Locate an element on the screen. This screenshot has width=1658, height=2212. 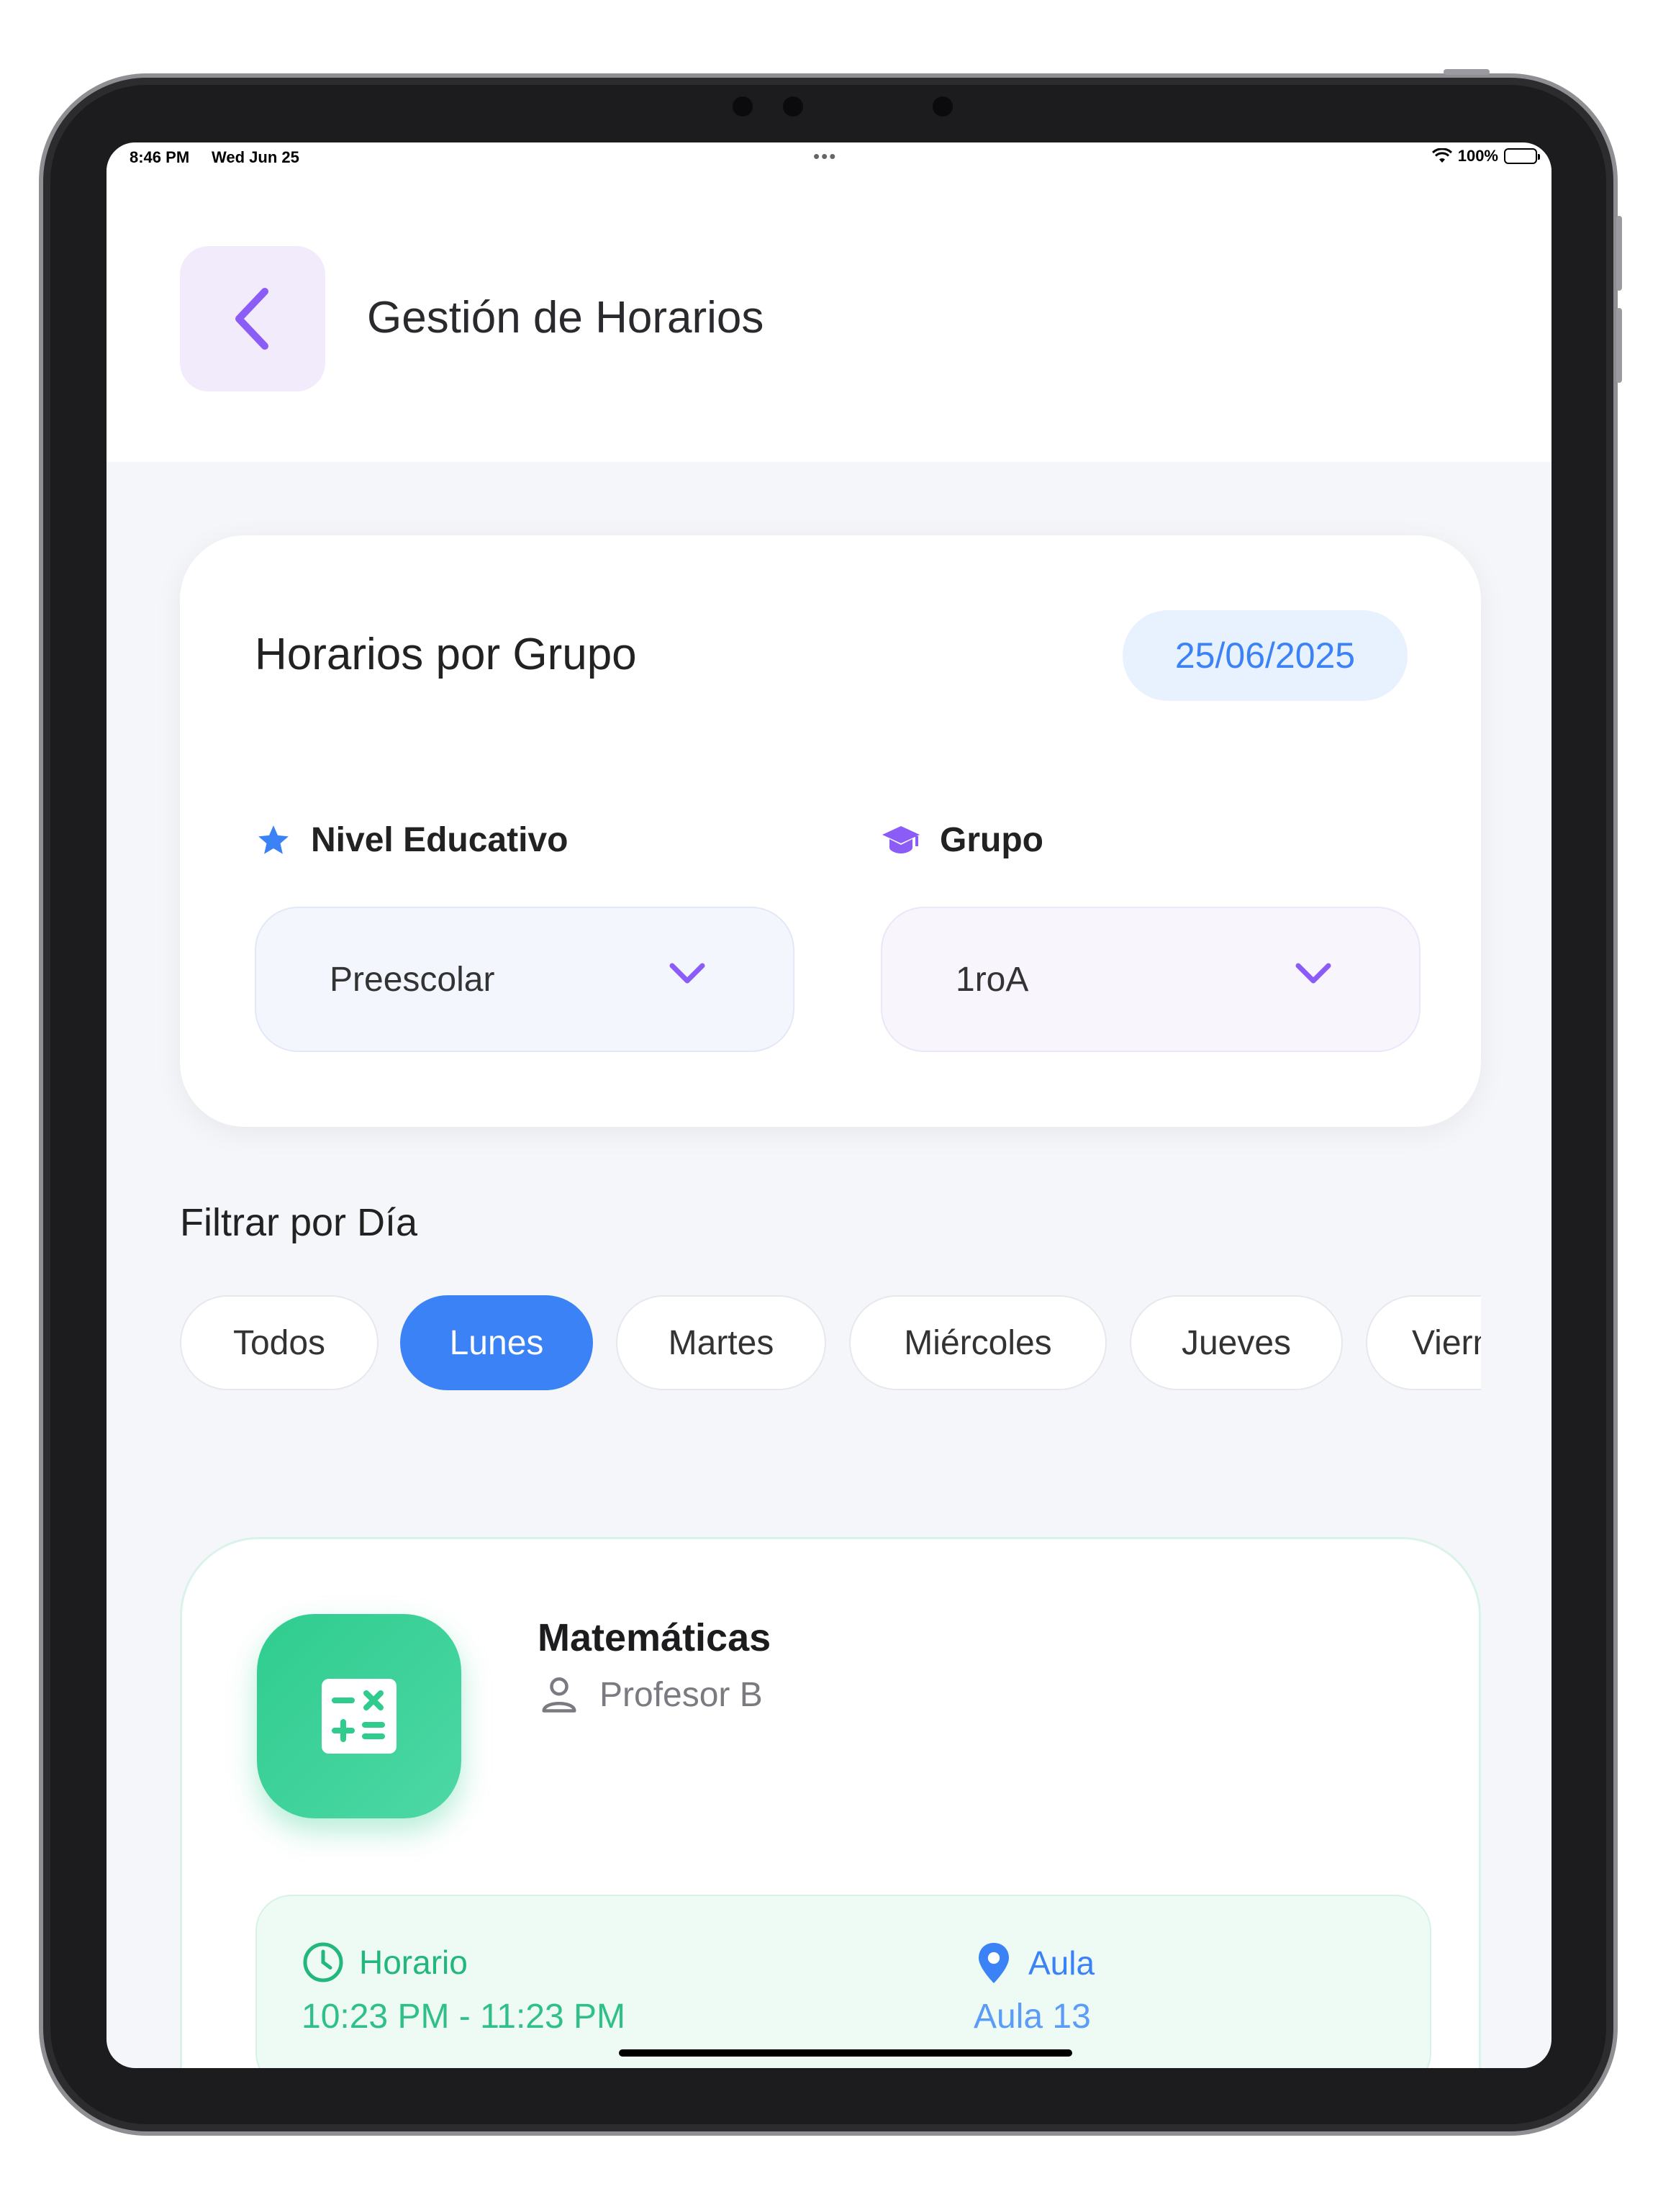
camera-icon is located at coordinates (743, 106).